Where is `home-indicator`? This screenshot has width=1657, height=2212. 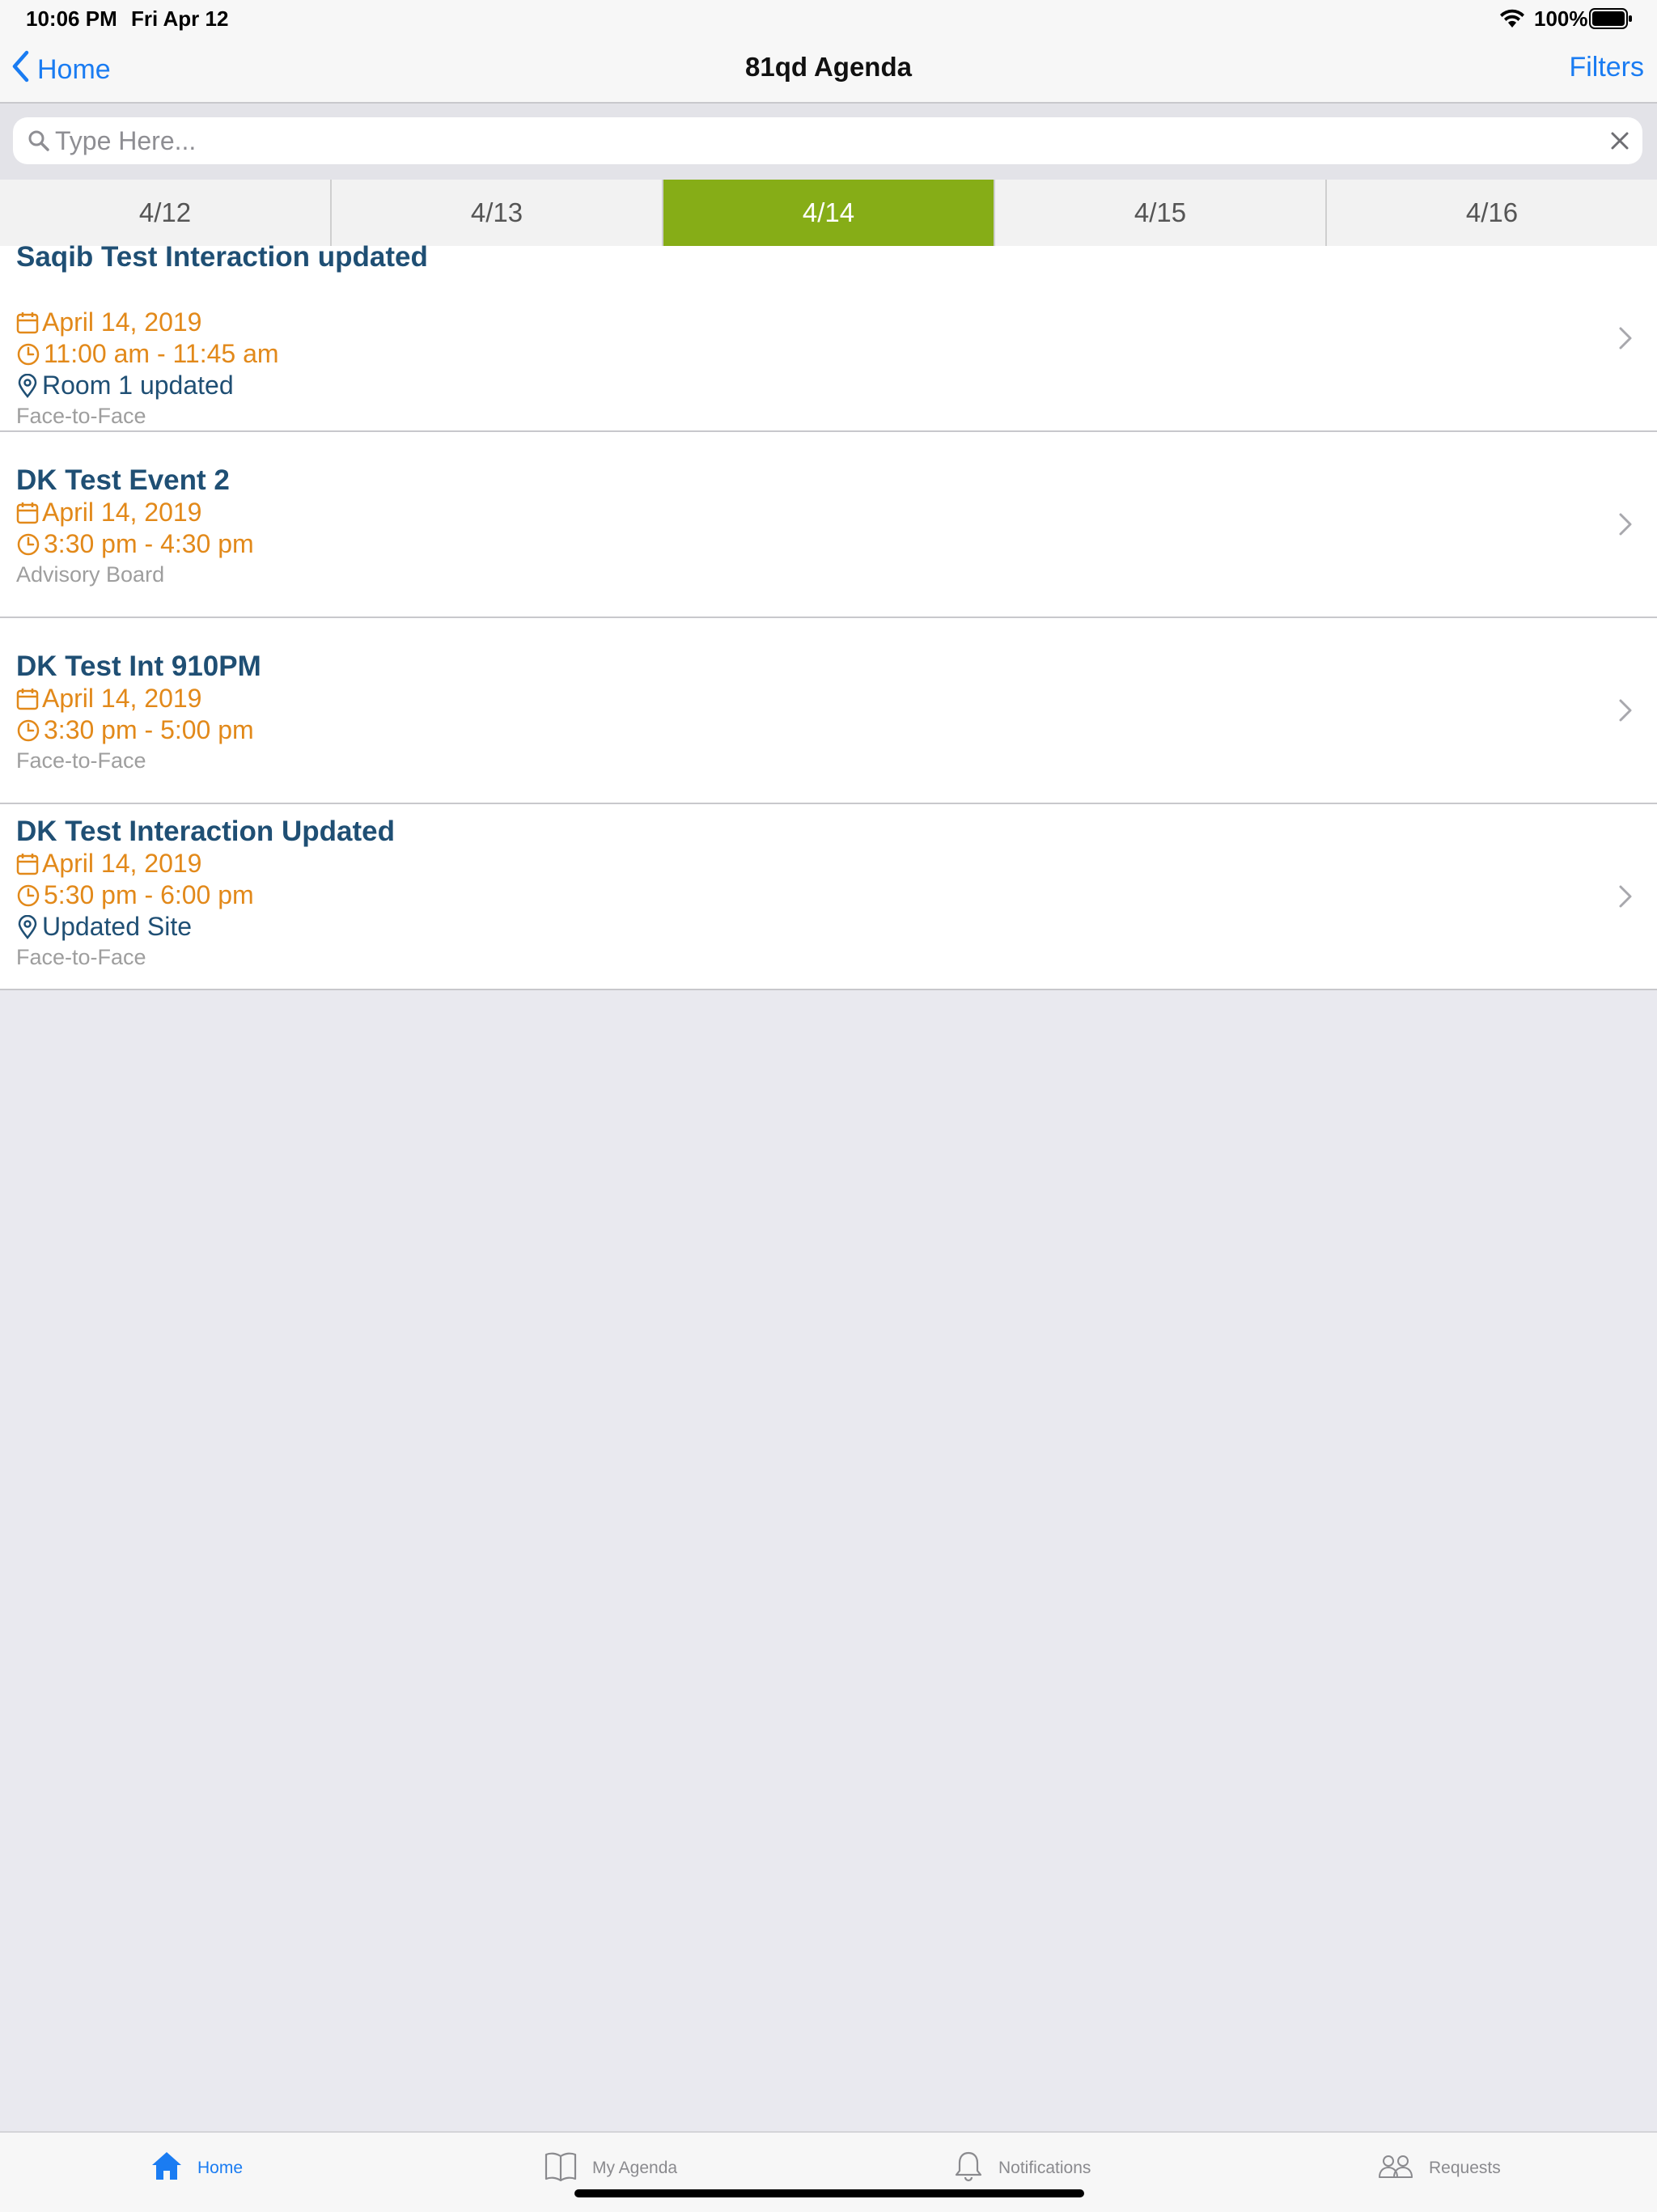
home-indicator is located at coordinates (829, 2193).